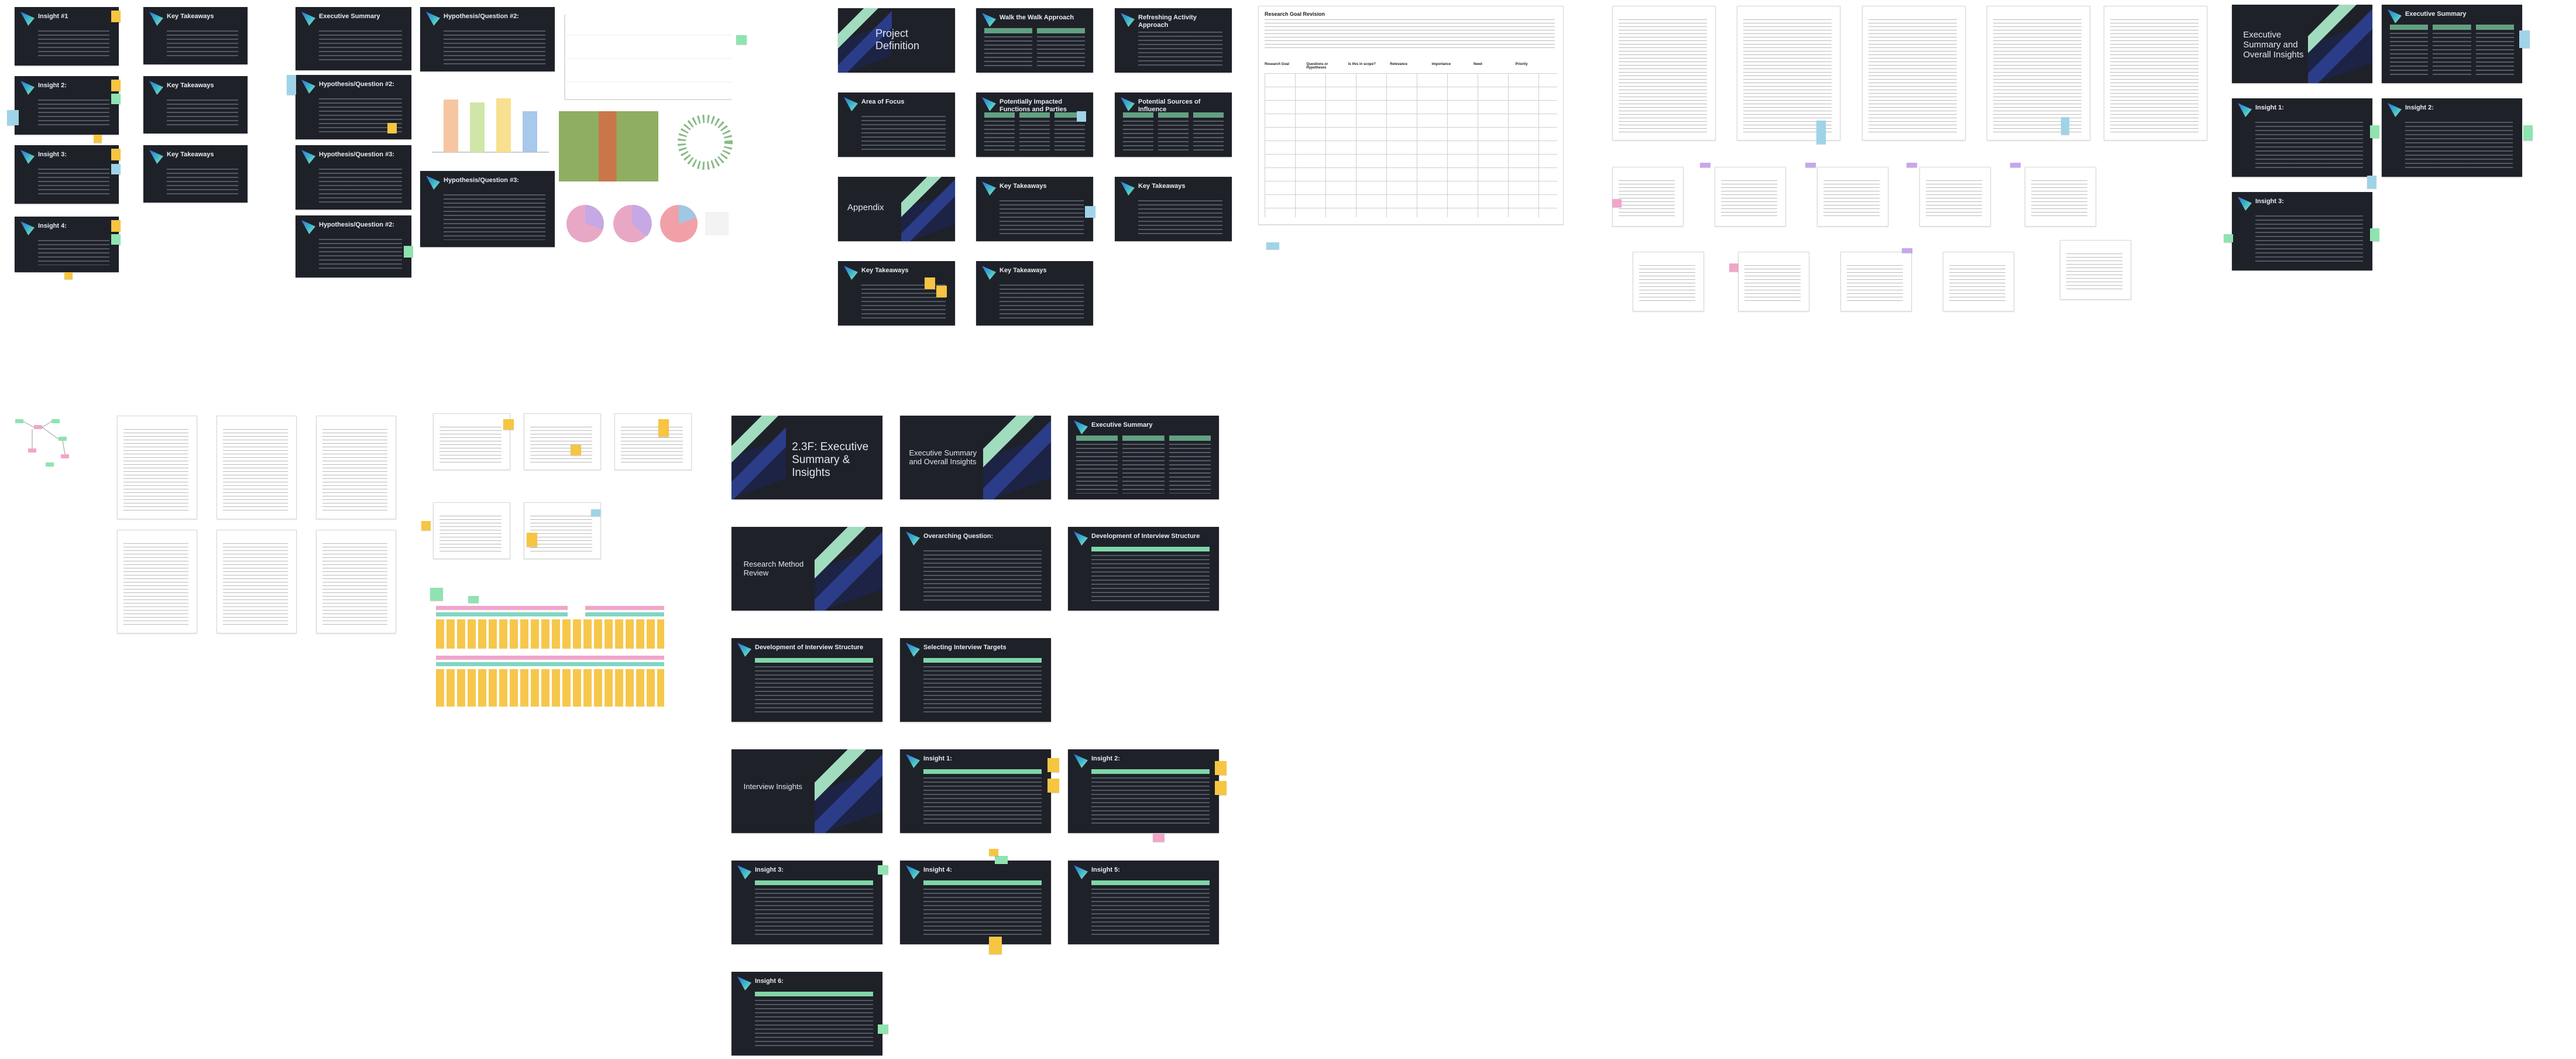 The image size is (2576, 1059). What do you see at coordinates (1143, 458) in the screenshot?
I see `slide-exec-summary: Executive Summary` at bounding box center [1143, 458].